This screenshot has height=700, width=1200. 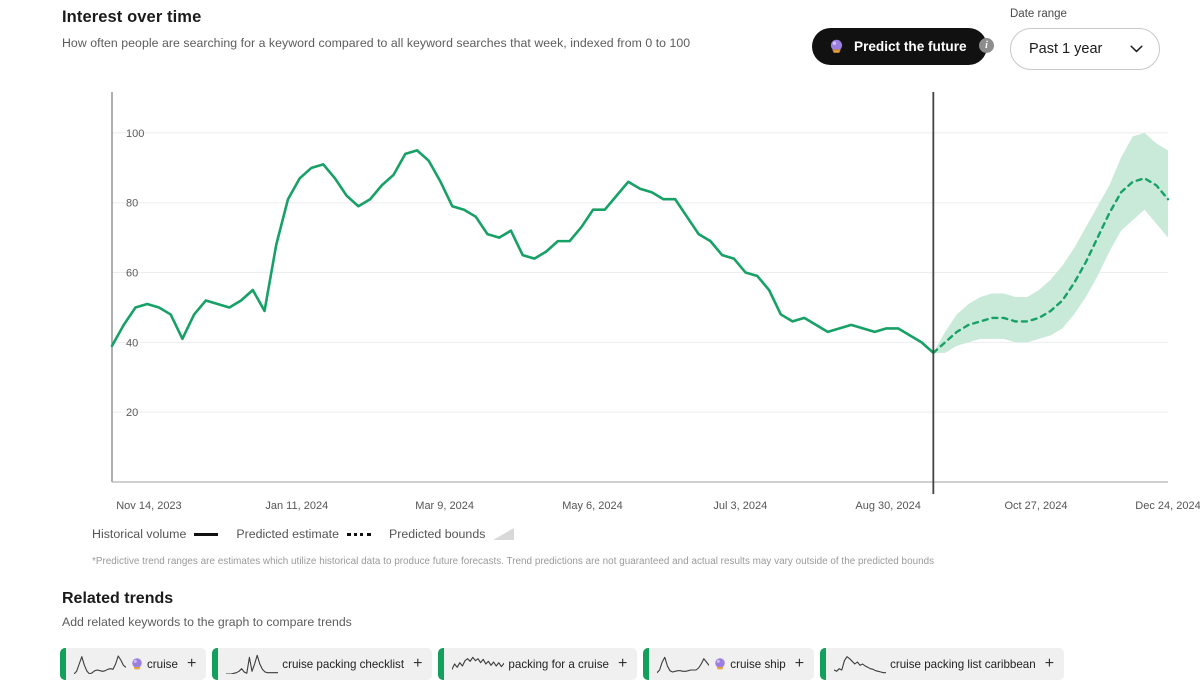 What do you see at coordinates (592, 506) in the screenshot?
I see `x-axis-tick-label: May 6, 2024` at bounding box center [592, 506].